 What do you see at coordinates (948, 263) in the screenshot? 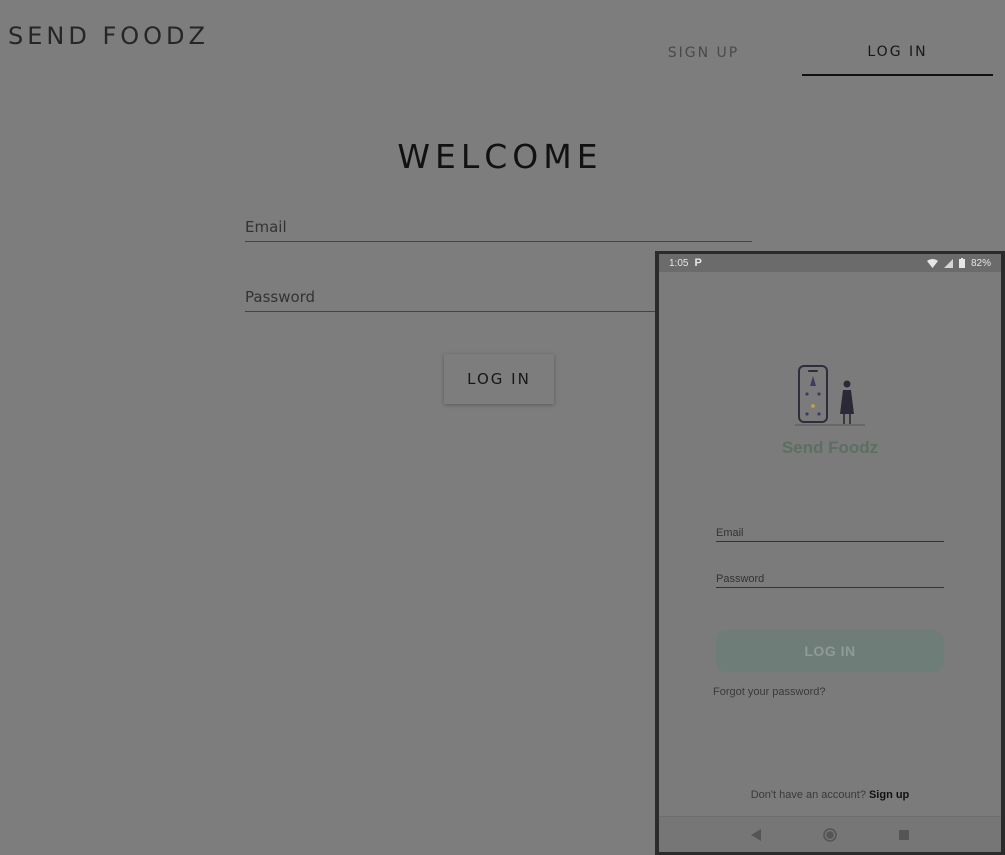
I see `signal-icon` at bounding box center [948, 263].